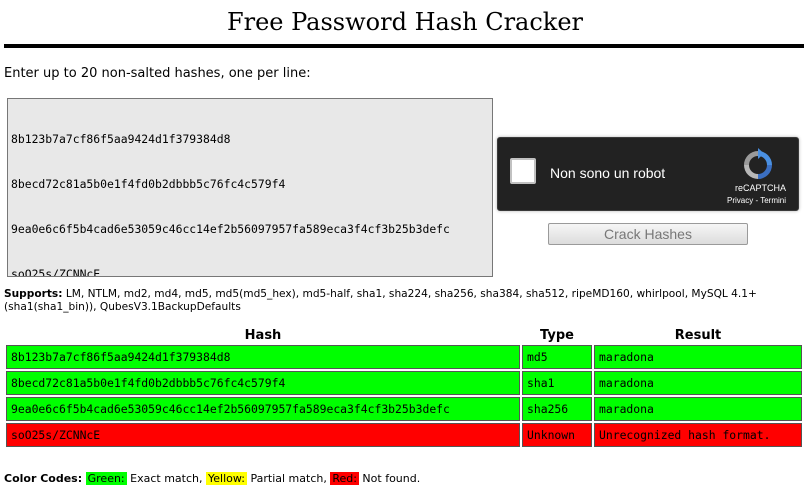 The height and width of the screenshot is (491, 810). I want to click on legend-red-swatch: Red:, so click(344, 478).